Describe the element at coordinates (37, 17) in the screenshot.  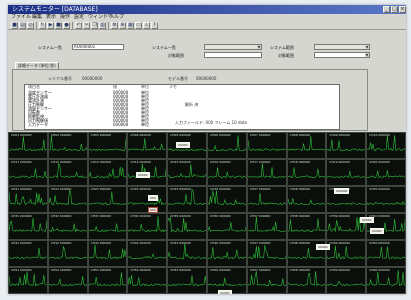
I see `menu-edit: 編集` at that location.